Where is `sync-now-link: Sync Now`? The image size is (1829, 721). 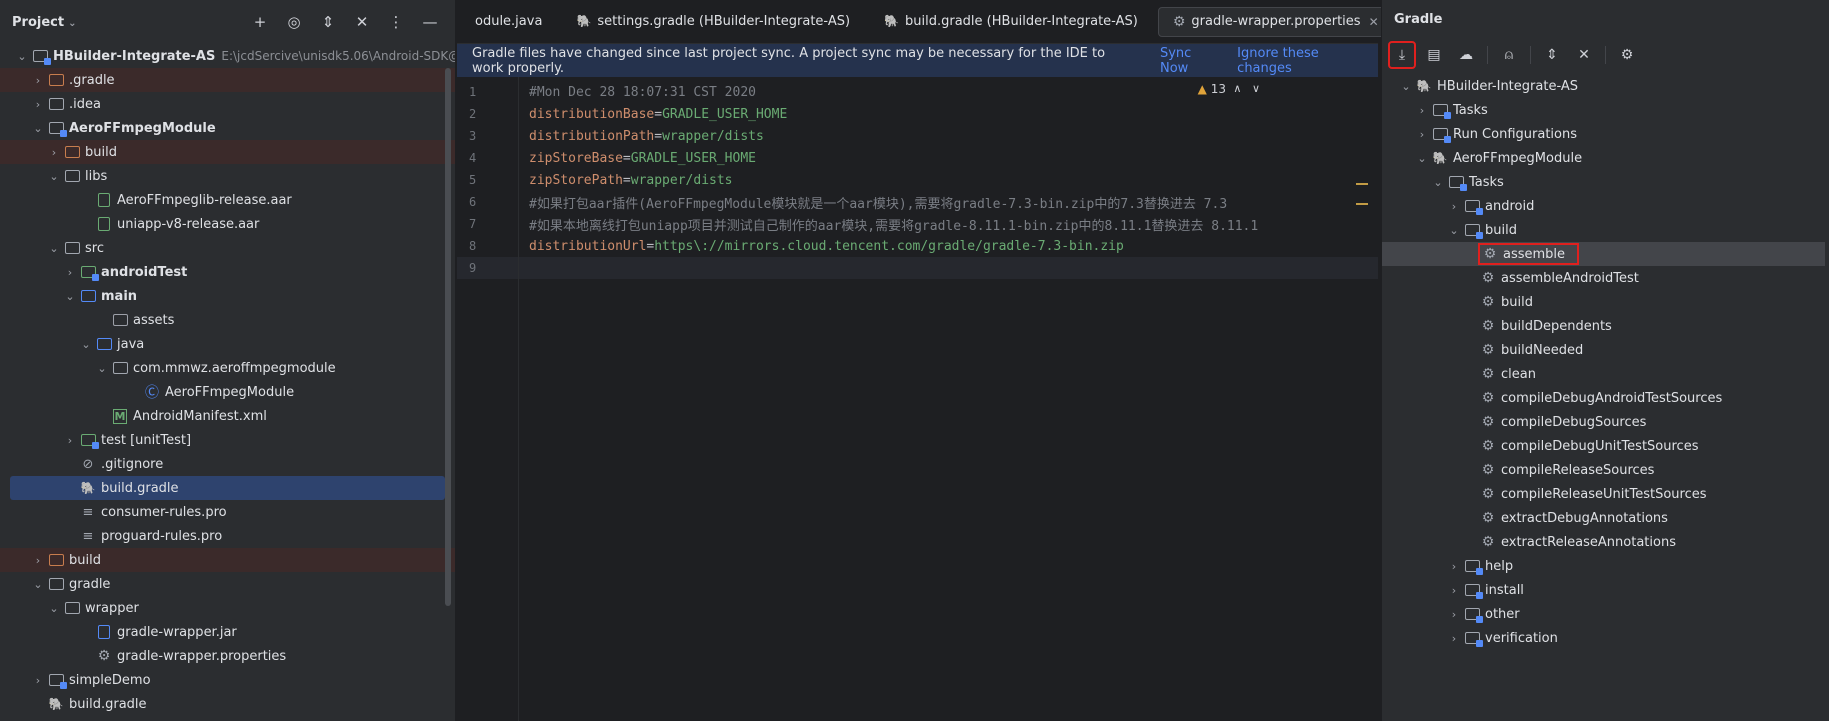
sync-now-link: Sync Now is located at coordinates (1188, 61).